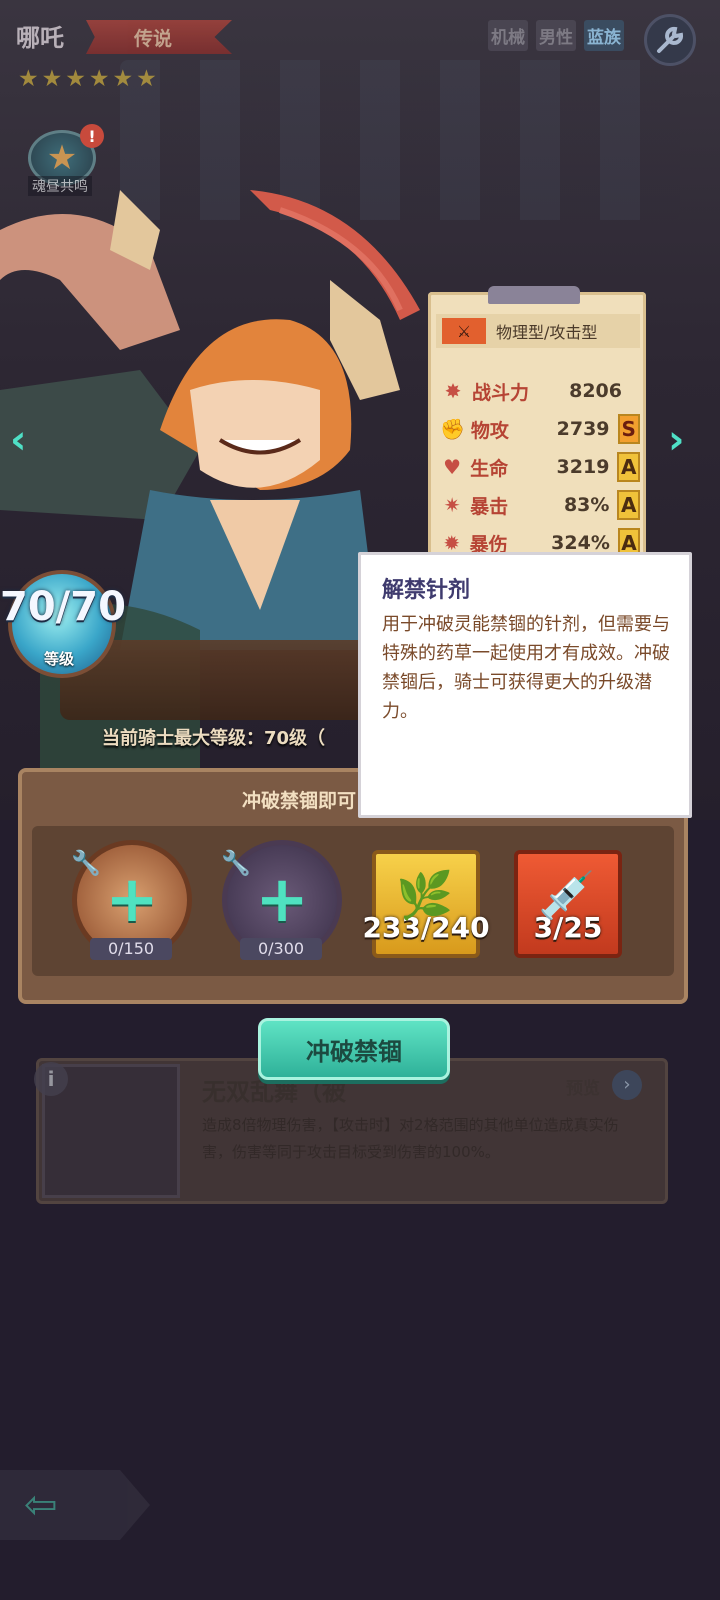 Image resolution: width=720 pixels, height=1600 pixels. Describe the element at coordinates (152, 38) in the screenshot. I see `rarity-label: 传说` at that location.